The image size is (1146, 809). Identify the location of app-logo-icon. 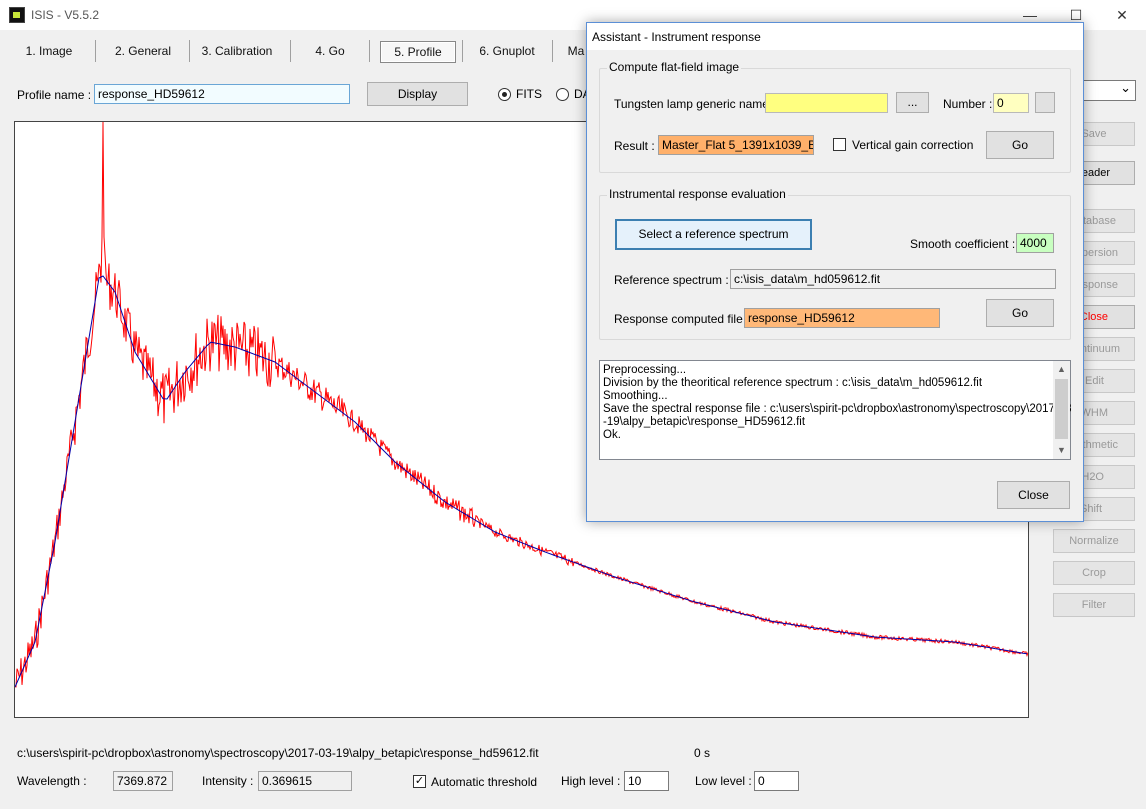
(17, 15).